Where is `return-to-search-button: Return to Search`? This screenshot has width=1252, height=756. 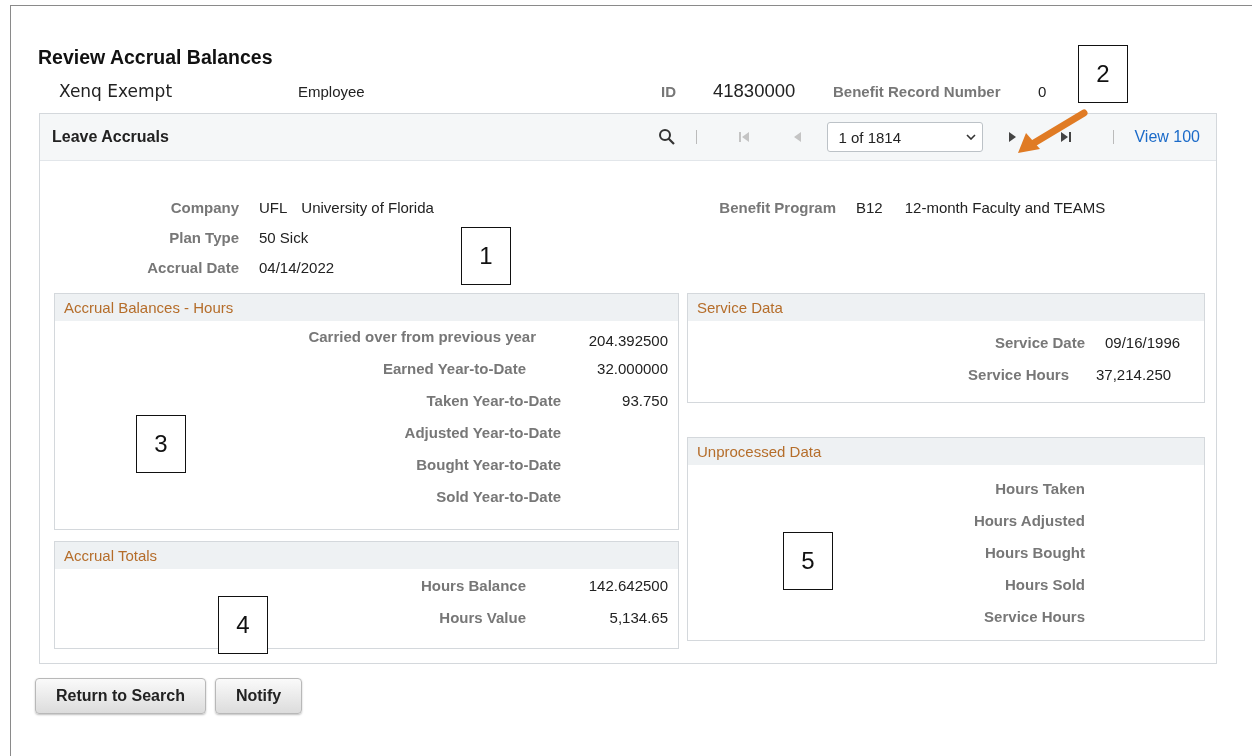 return-to-search-button: Return to Search is located at coordinates (120, 696).